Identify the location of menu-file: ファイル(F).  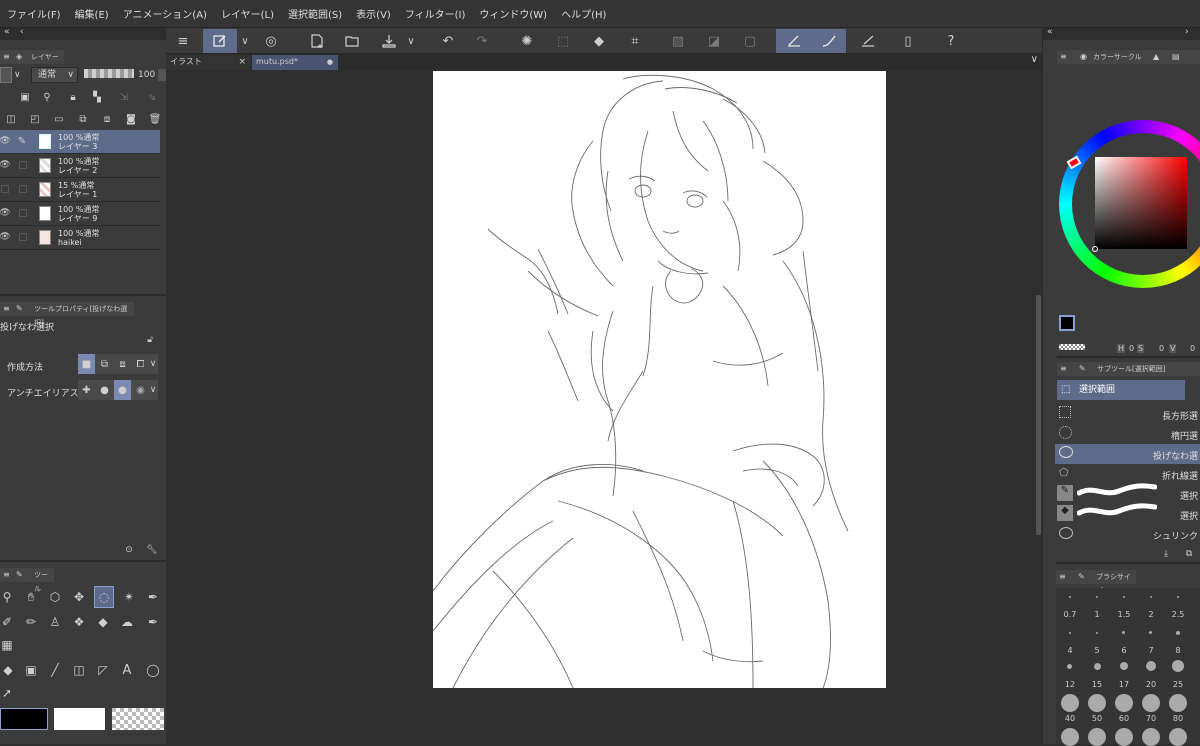
(34, 13).